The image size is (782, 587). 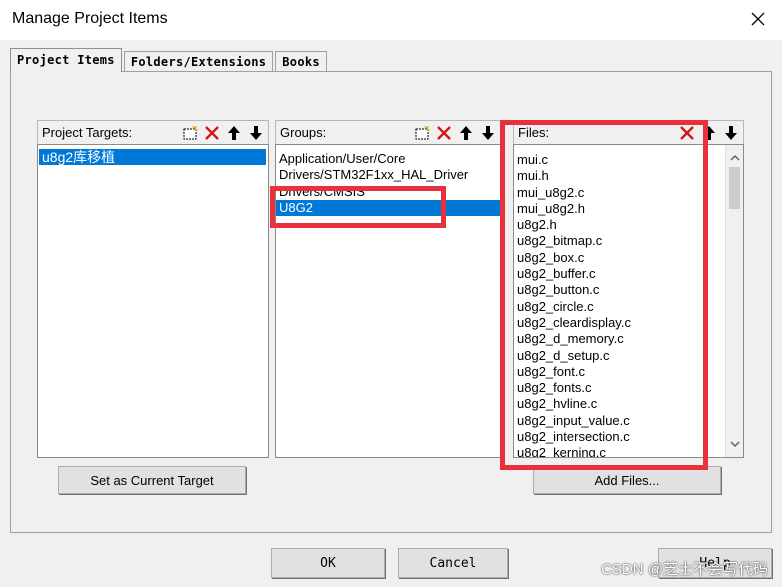 I want to click on title-bar: Manage Project Items, so click(x=391, y=20).